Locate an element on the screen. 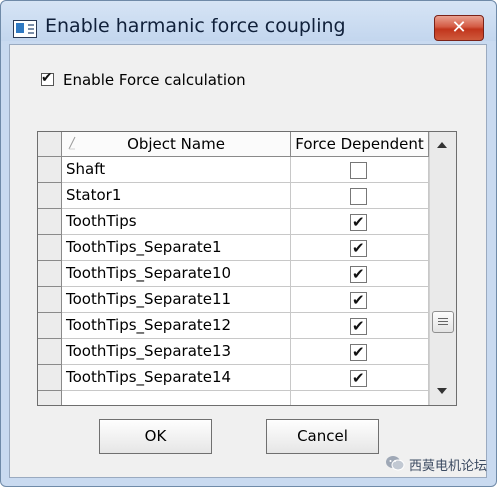  object-name-cell: ToothTips_Separate11 is located at coordinates (176, 300).